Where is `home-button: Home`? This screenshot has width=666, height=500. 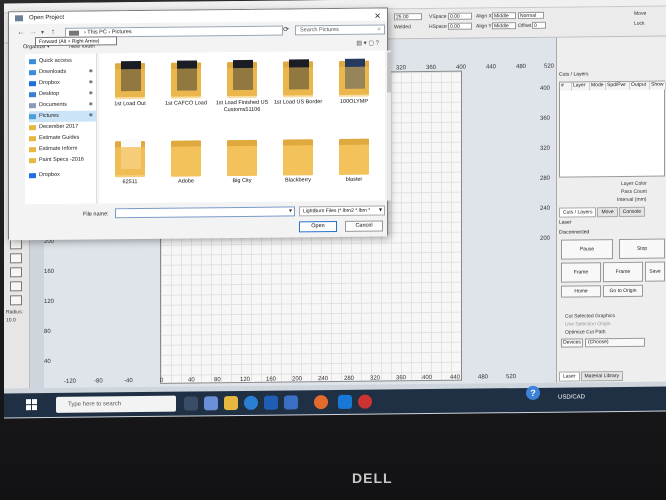
home-button: Home is located at coordinates (581, 291).